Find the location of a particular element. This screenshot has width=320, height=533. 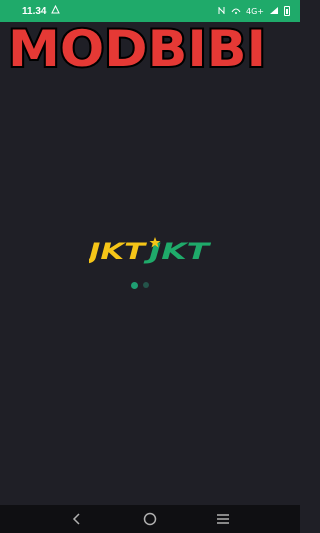

home-button is located at coordinates (150, 519).